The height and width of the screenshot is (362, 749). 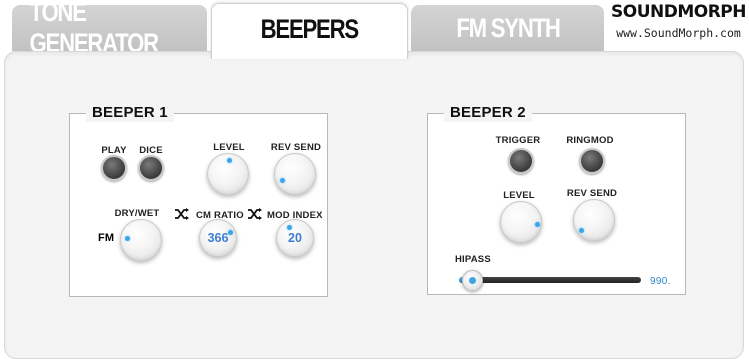 I want to click on mod-index-value: 20, so click(x=295, y=238).